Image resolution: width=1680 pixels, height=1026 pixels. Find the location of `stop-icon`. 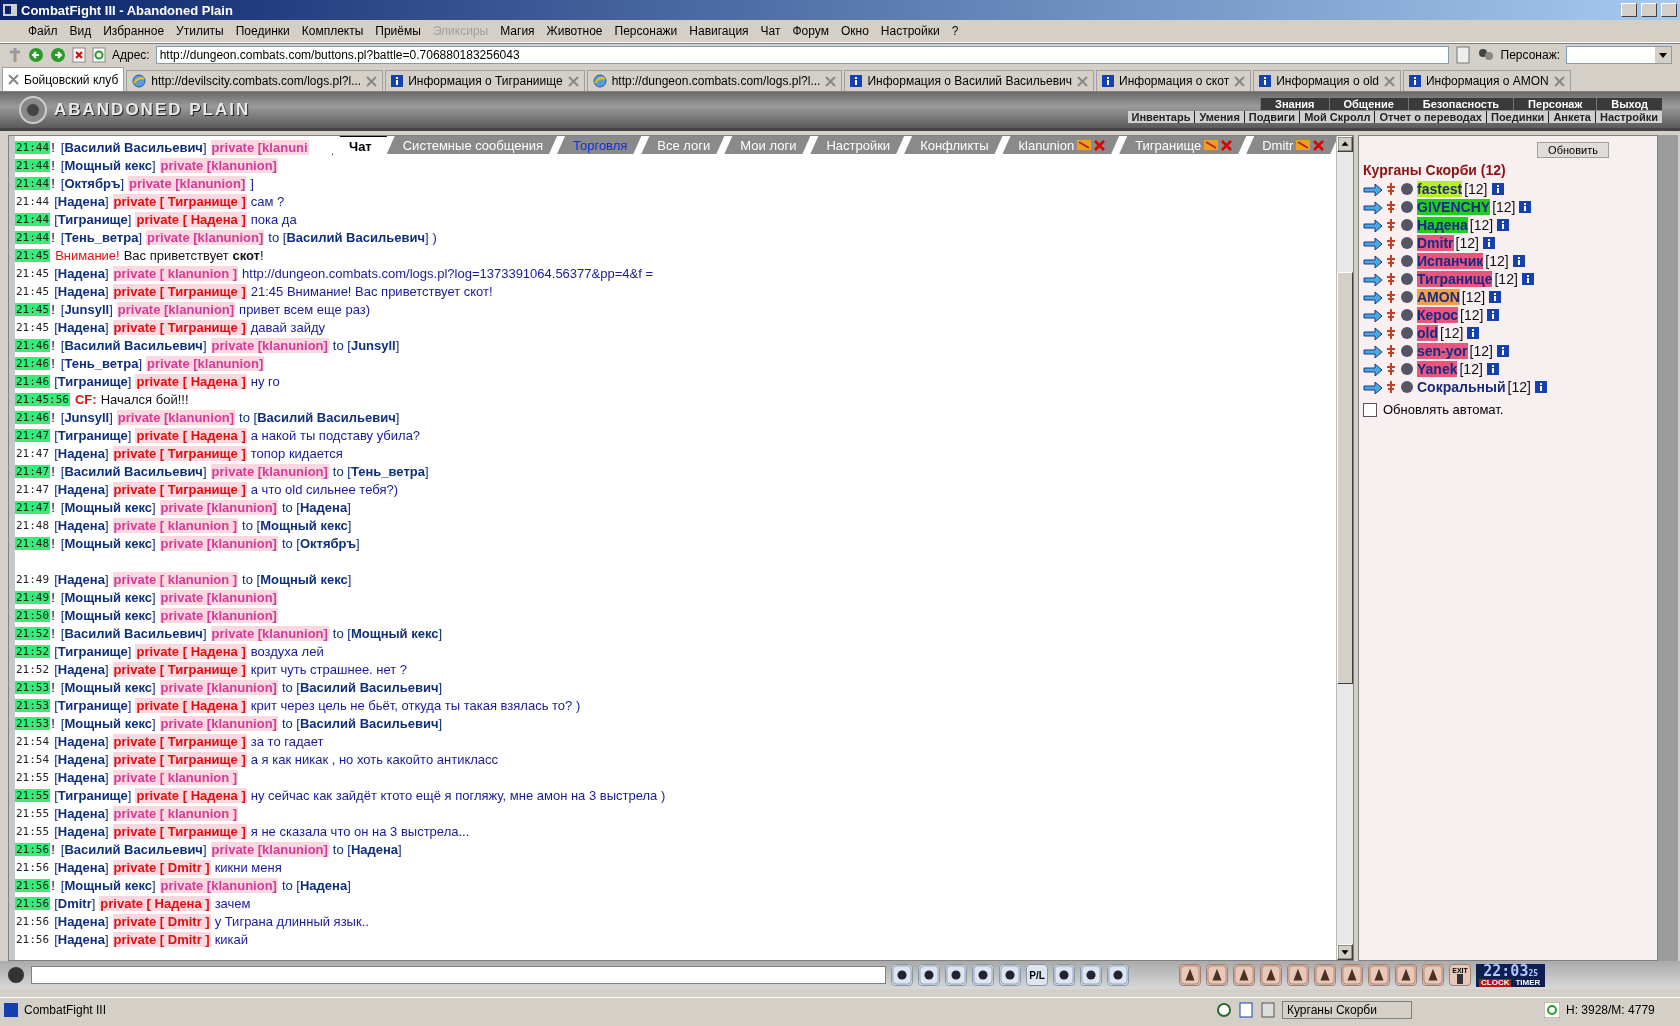

stop-icon is located at coordinates (79, 55).